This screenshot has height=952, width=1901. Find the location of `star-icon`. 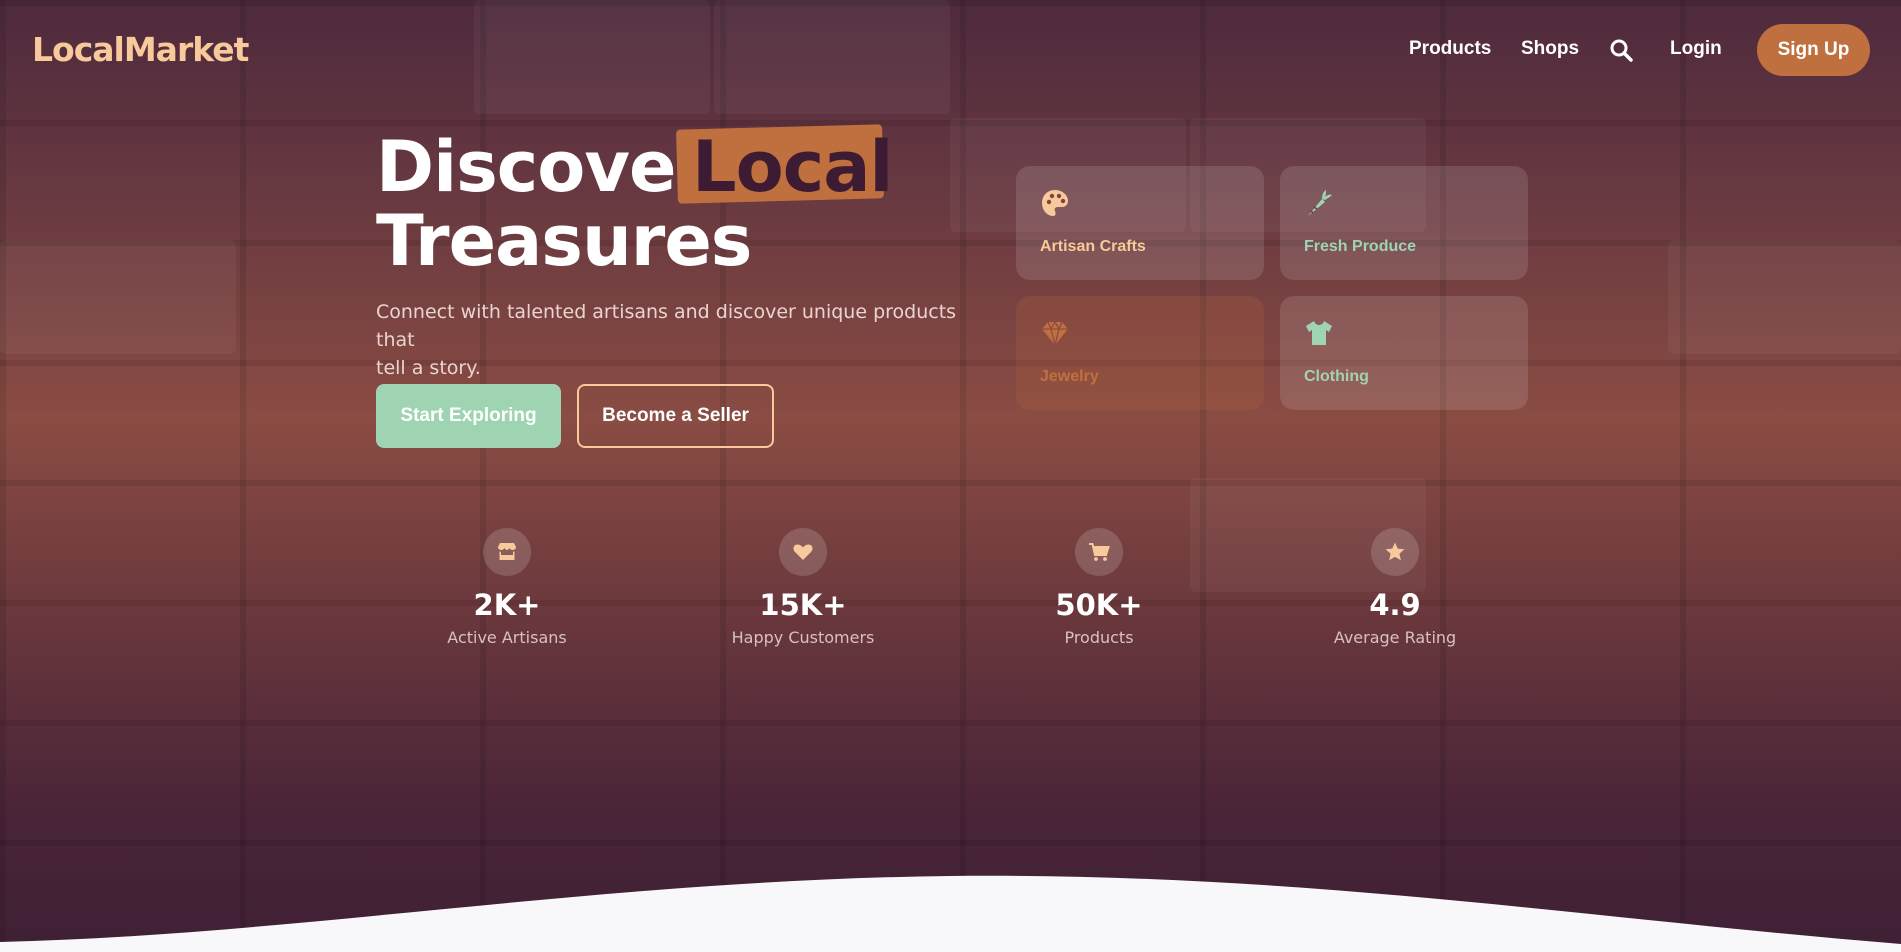

star-icon is located at coordinates (1395, 551).